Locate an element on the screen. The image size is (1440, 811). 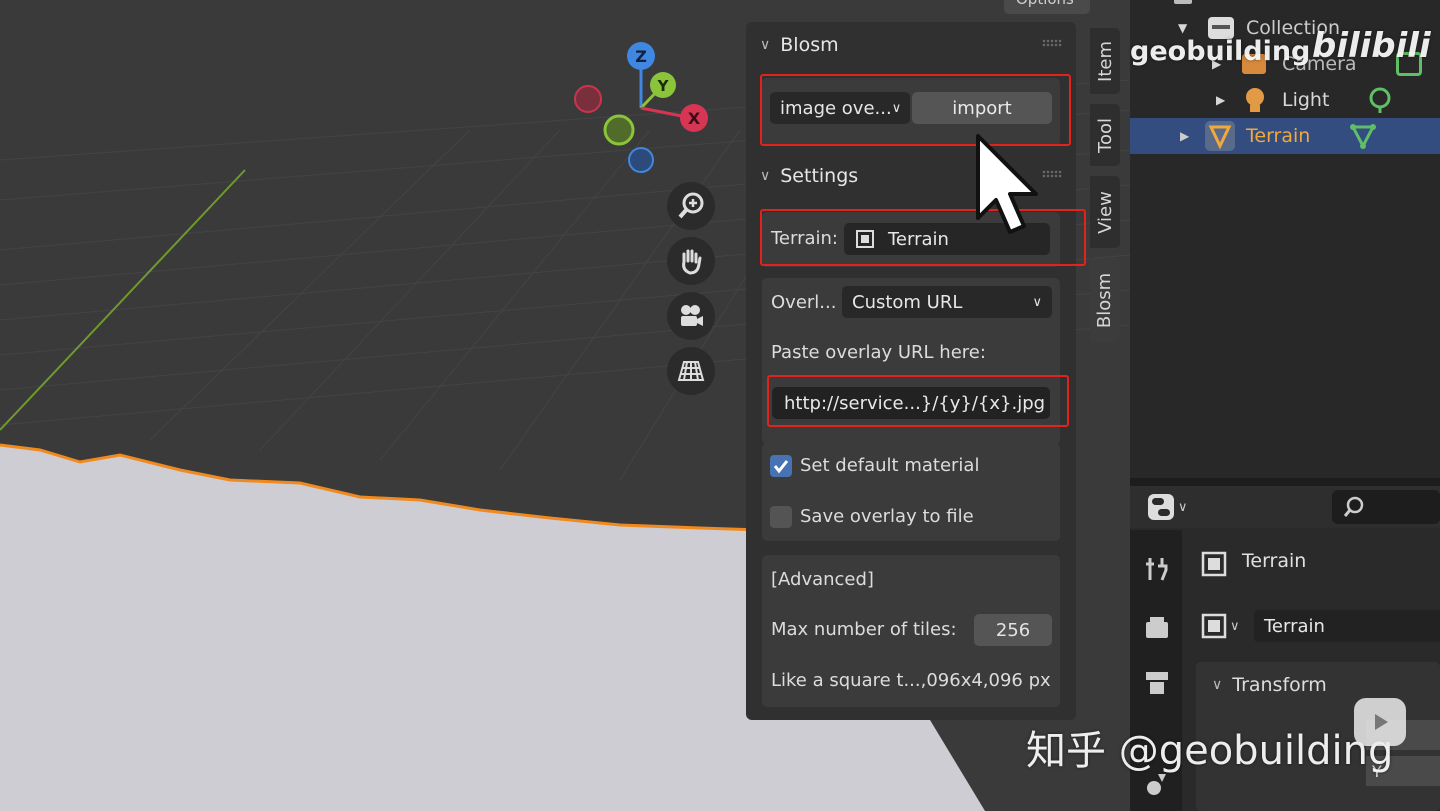
transform-title: Transform is located at coordinates (1279, 685).